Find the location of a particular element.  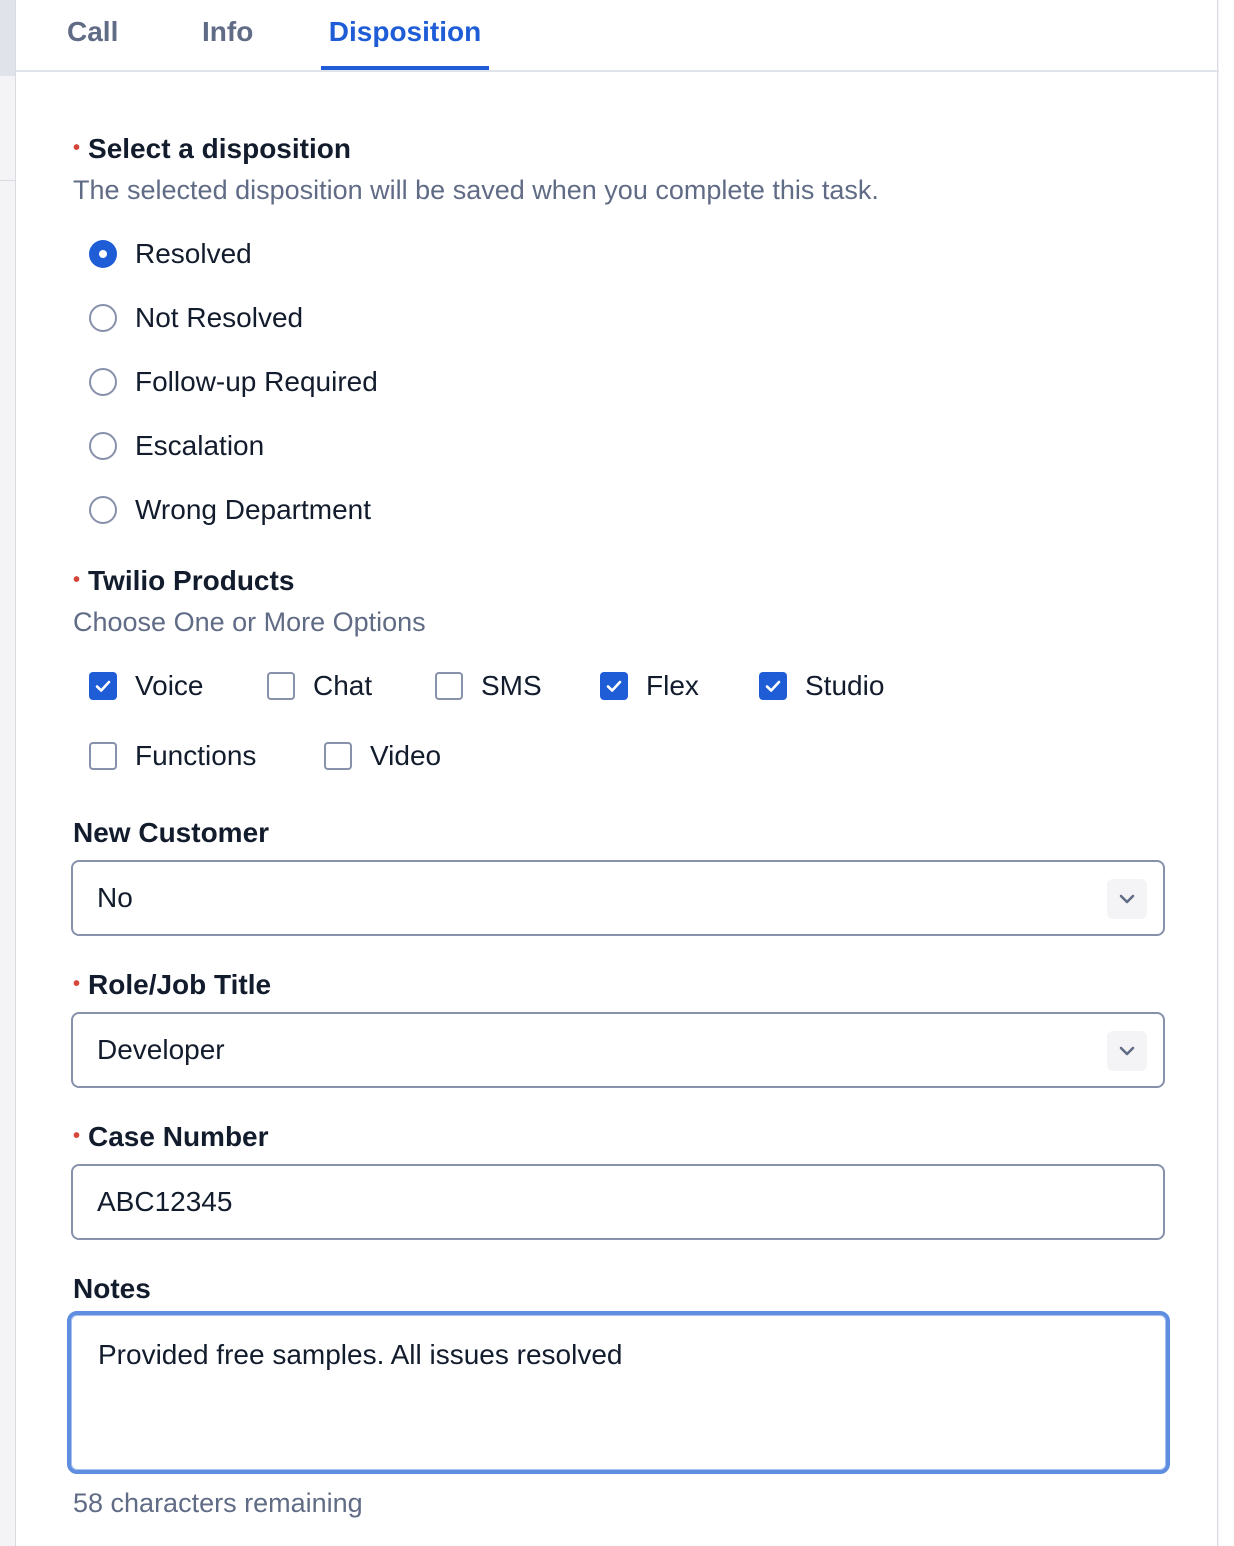

case-number-input: ABC12345 is located at coordinates (618, 1202).